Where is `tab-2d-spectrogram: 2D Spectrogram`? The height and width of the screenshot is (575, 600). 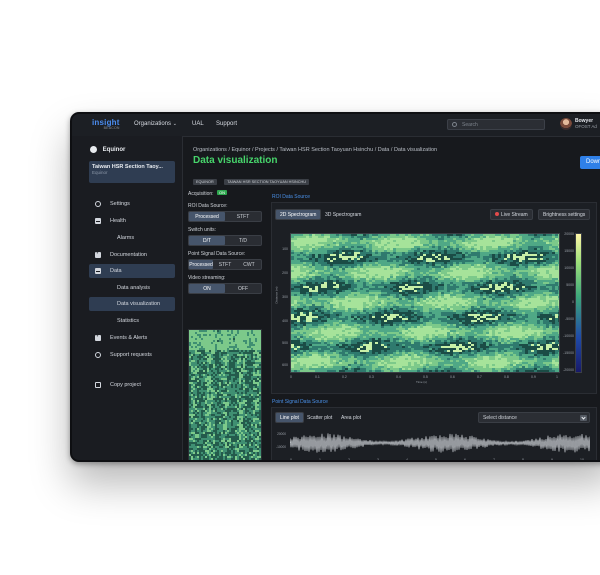
tab-2d-spectrogram: 2D Spectrogram is located at coordinates (298, 214).